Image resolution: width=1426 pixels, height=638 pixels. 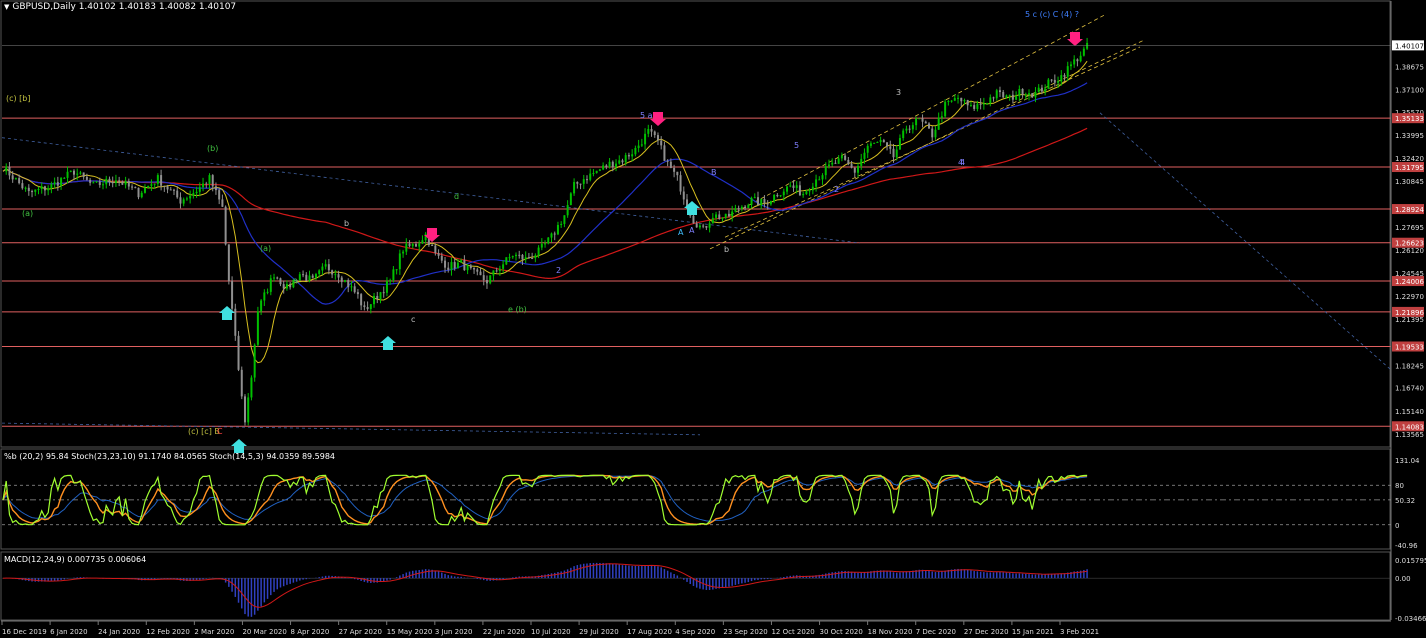 What do you see at coordinates (310, 632) in the screenshot?
I see `time-tick-label: 8 Apr 2020` at bounding box center [310, 632].